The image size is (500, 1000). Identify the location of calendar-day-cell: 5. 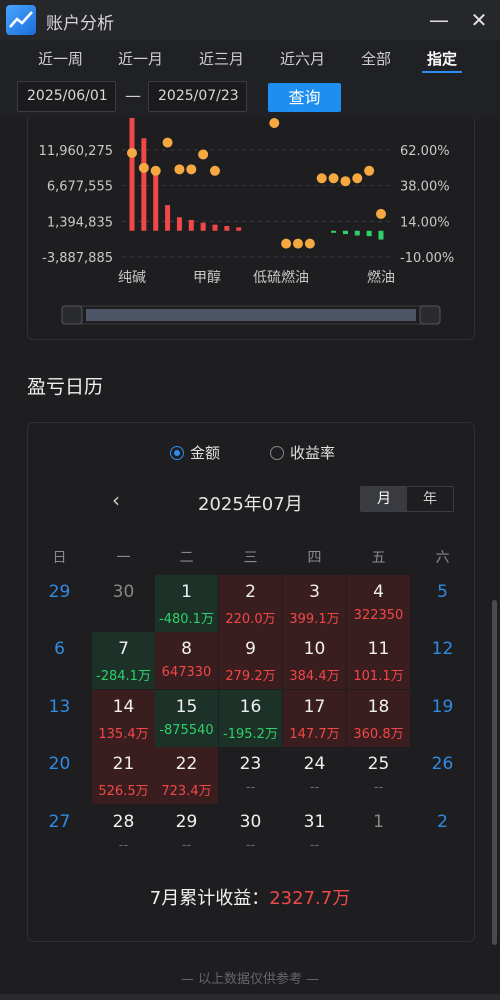
(442, 603).